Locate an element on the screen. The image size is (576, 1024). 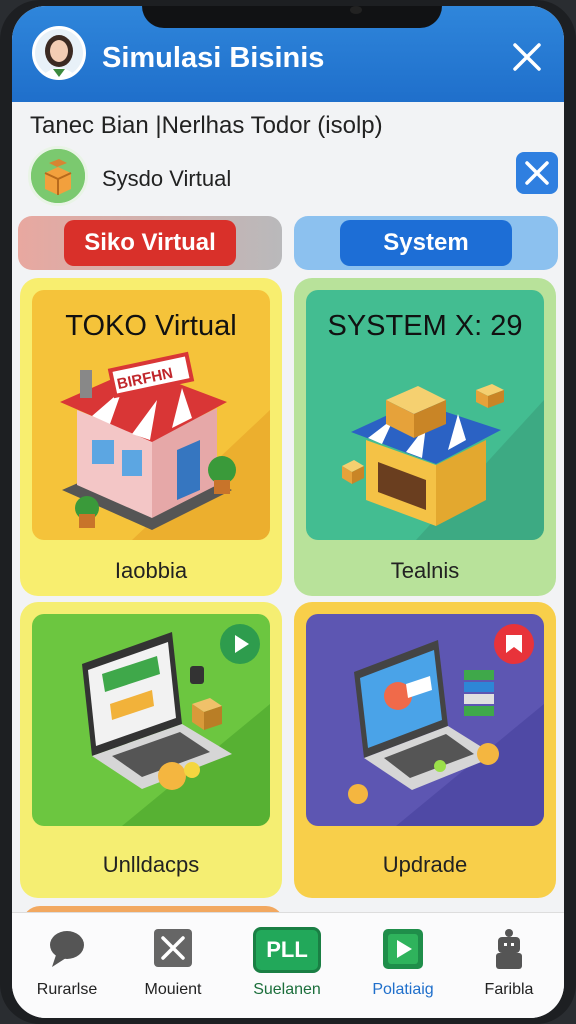
nav-label: Faribla is located at coordinates (509, 989).